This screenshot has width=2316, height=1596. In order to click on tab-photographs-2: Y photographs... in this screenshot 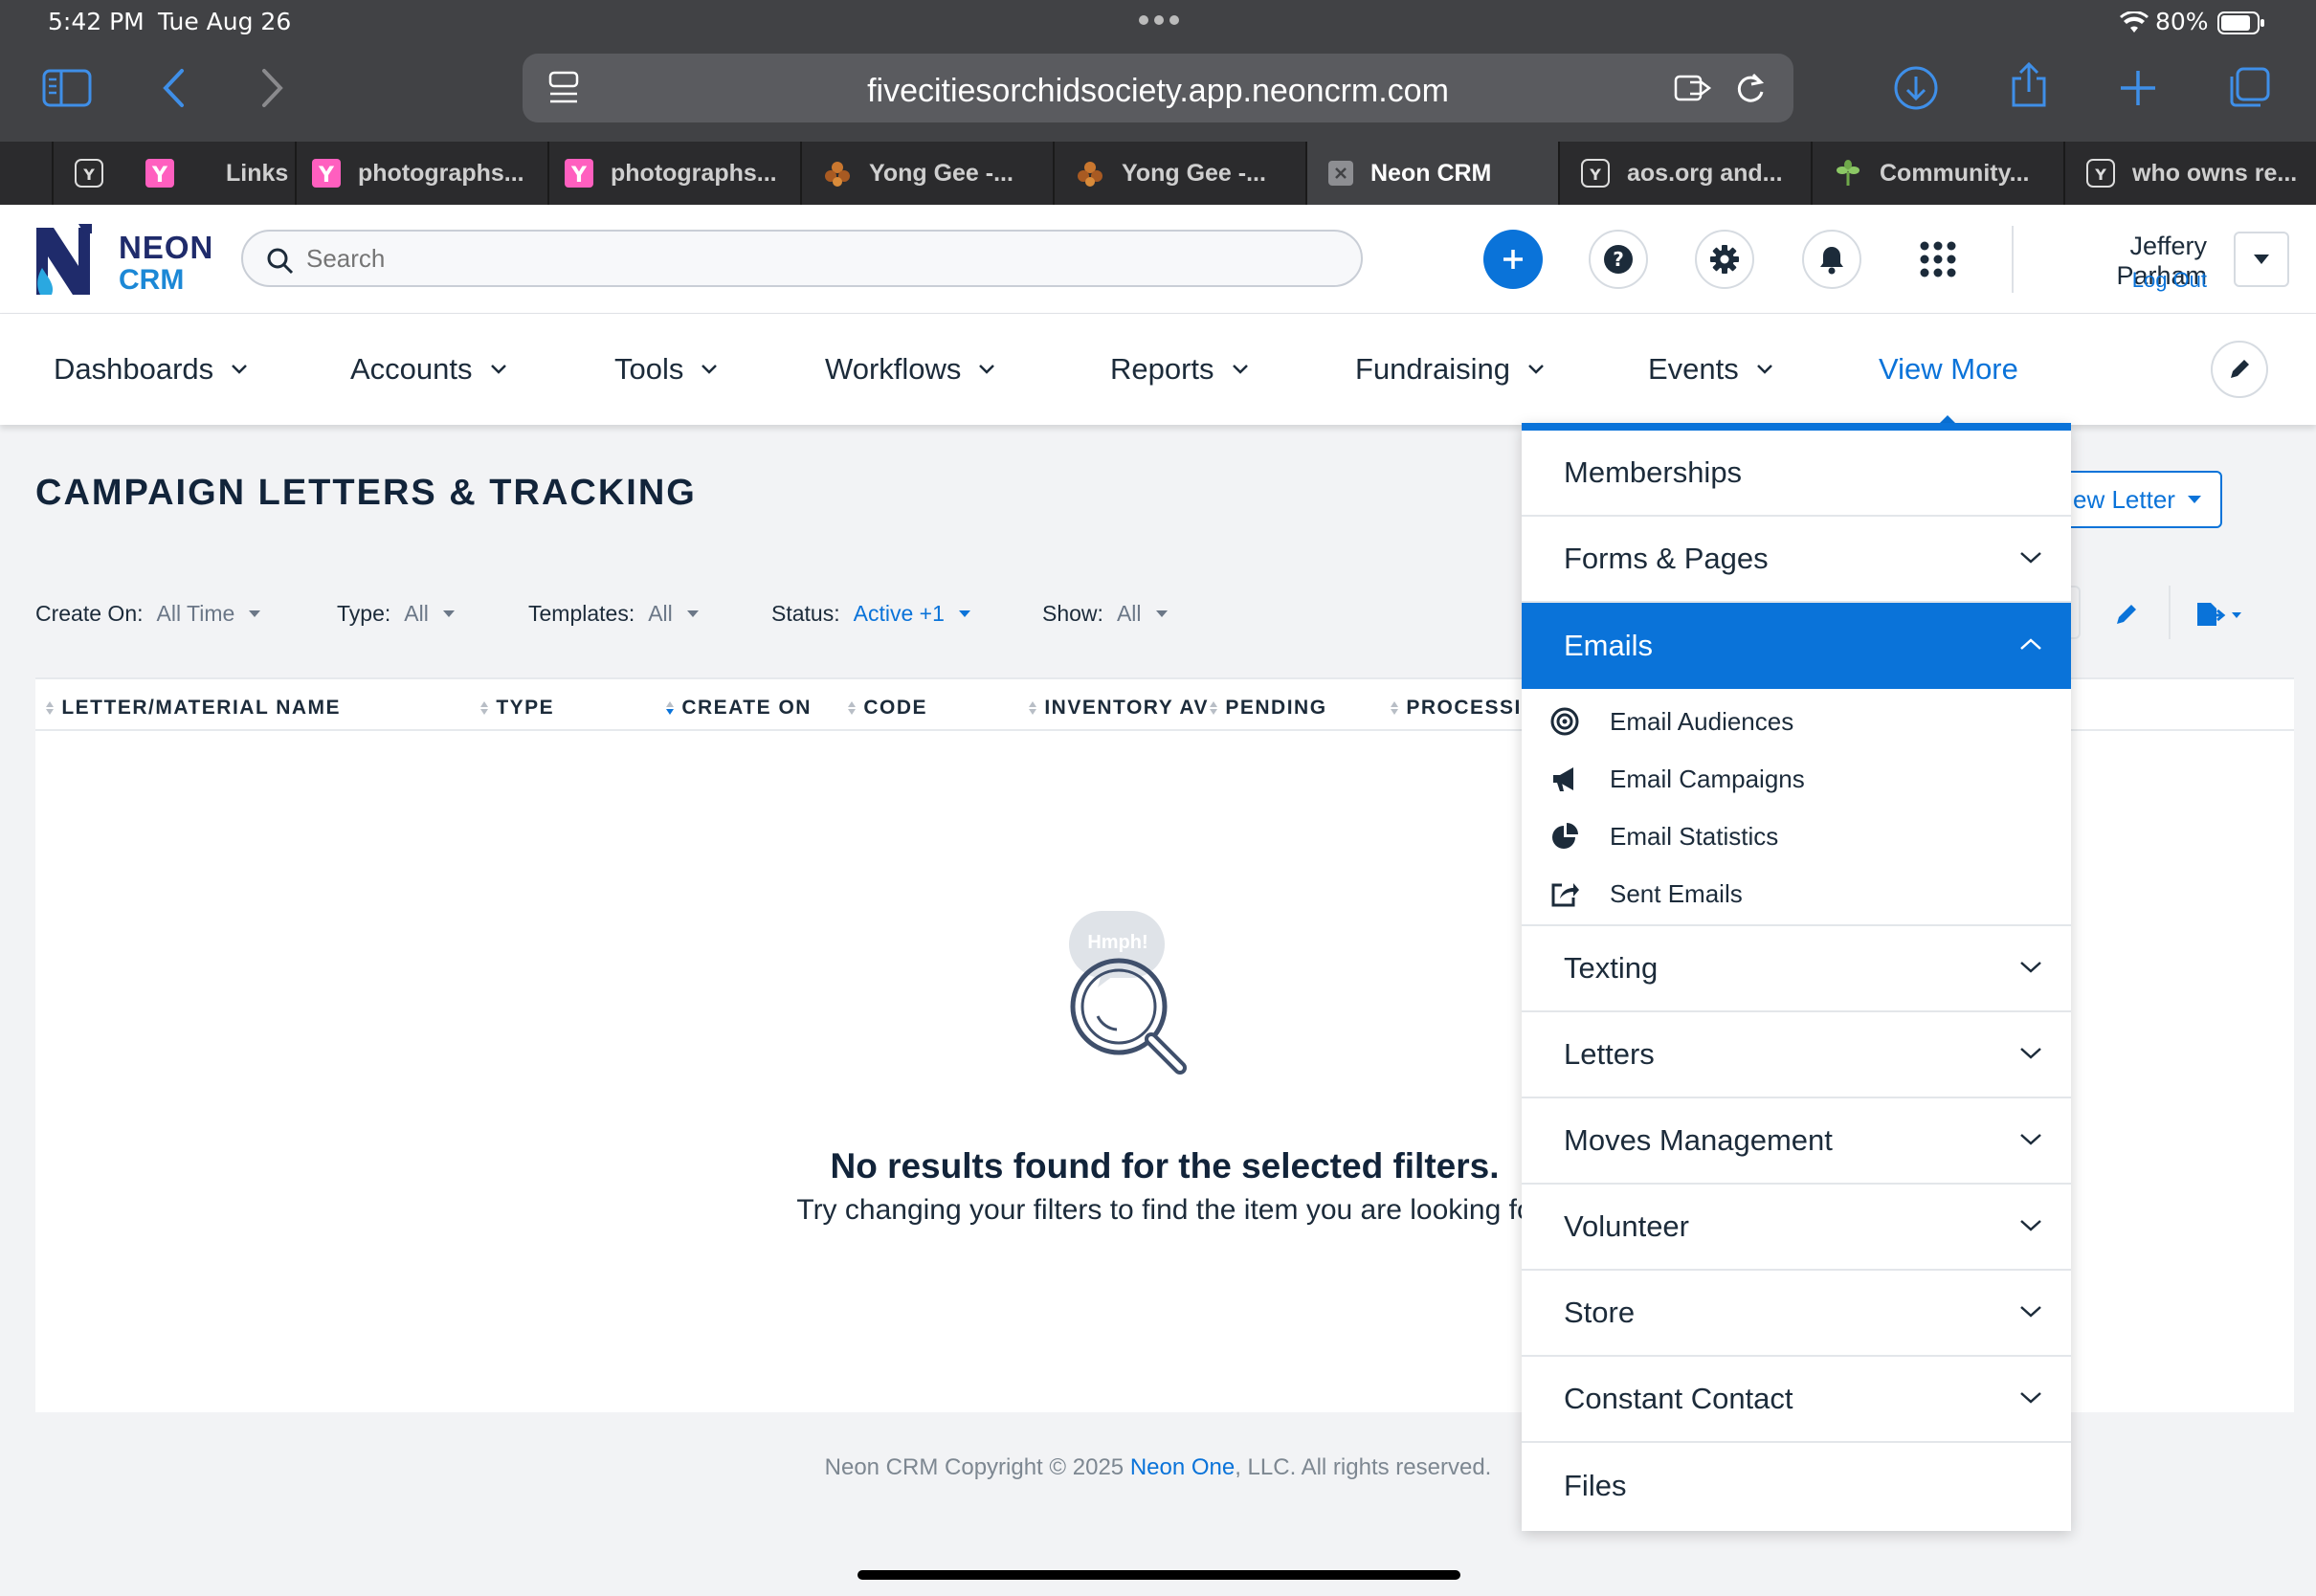, I will do `click(673, 174)`.